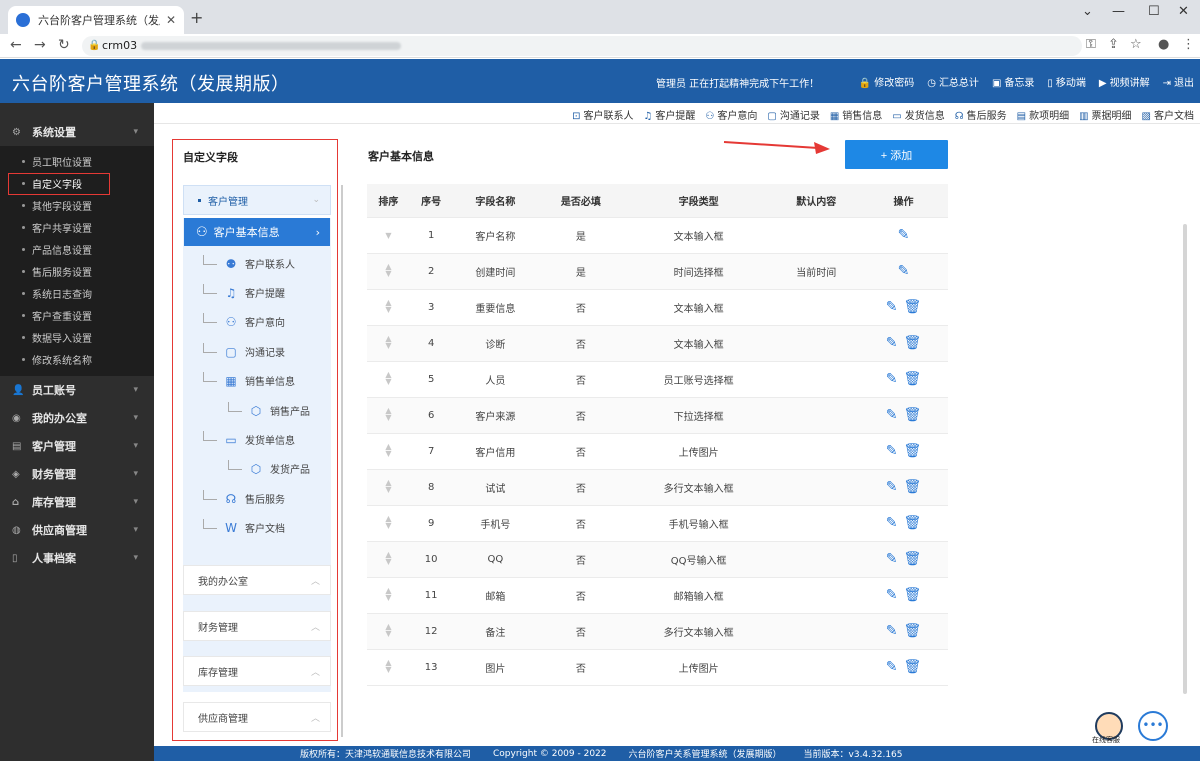 The height and width of the screenshot is (761, 1200). Describe the element at coordinates (1154, 11) in the screenshot. I see `maximize-icon: ☐` at that location.